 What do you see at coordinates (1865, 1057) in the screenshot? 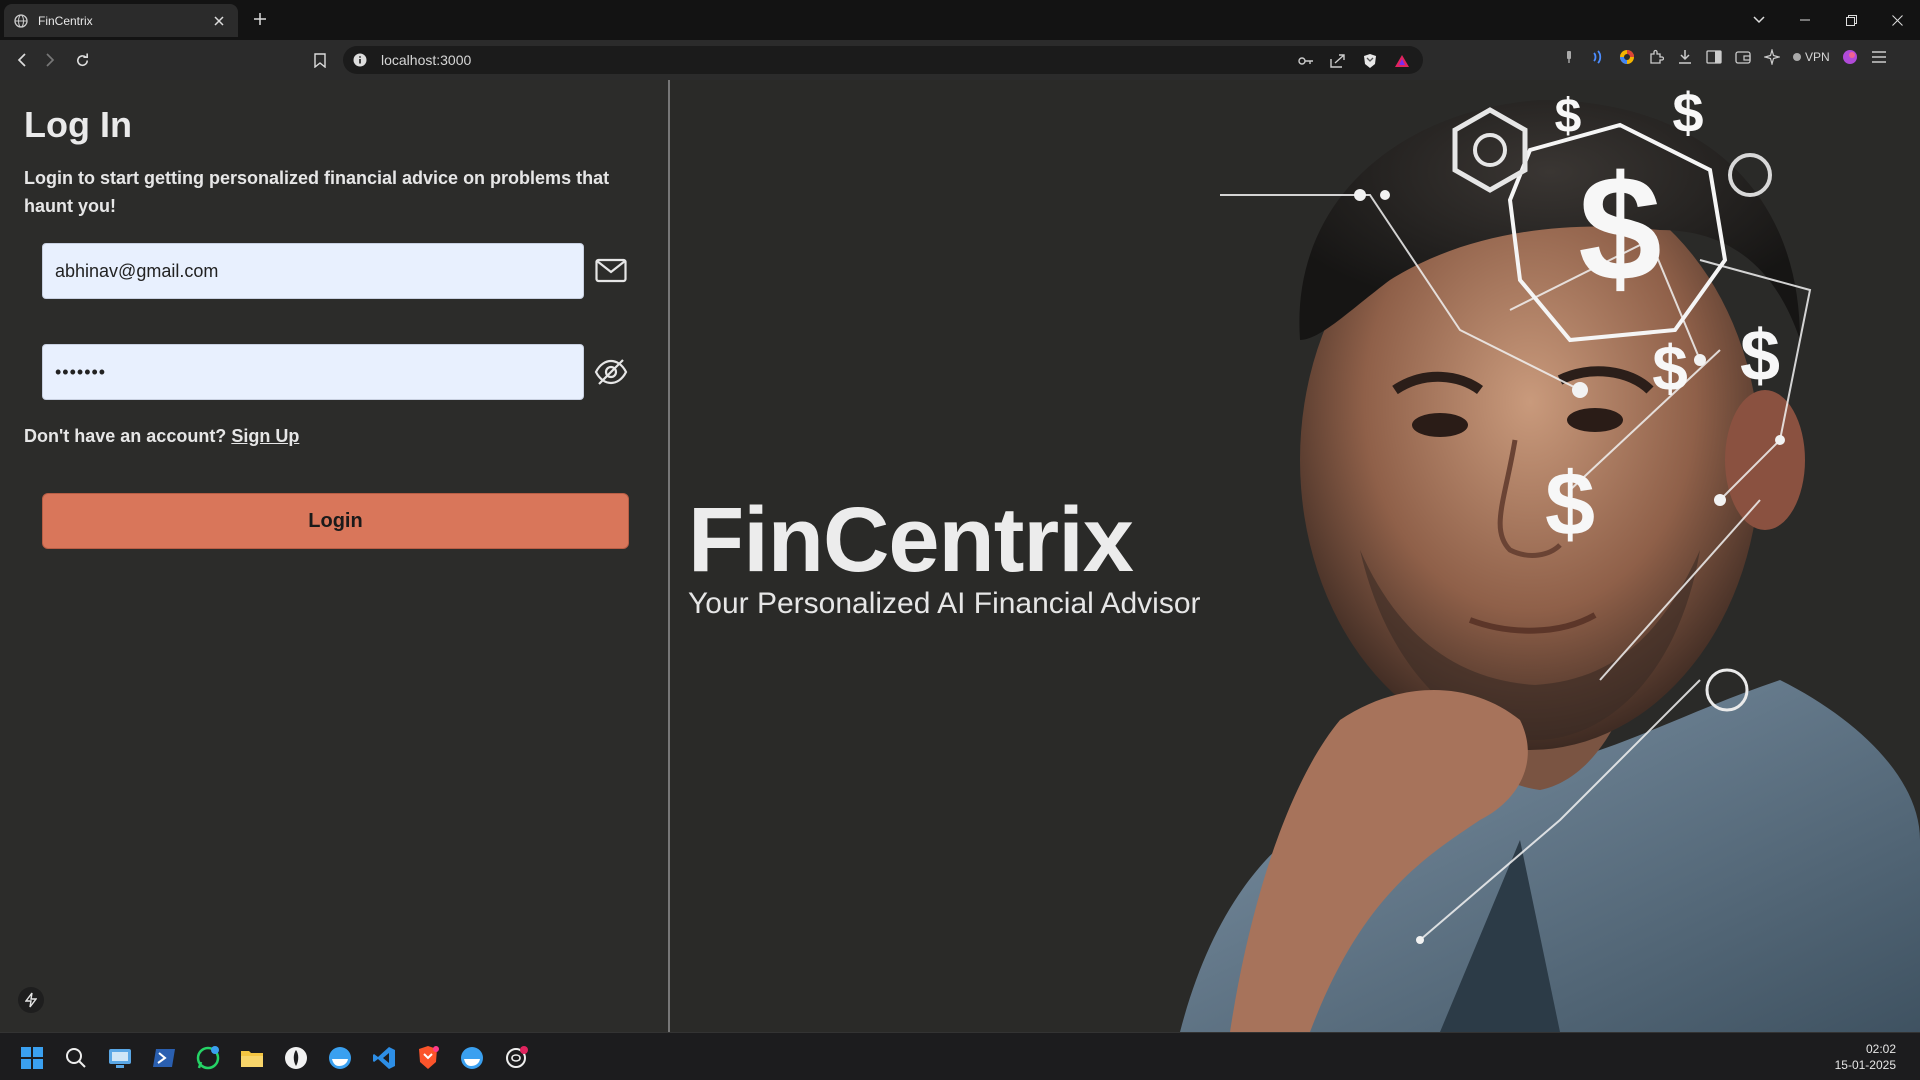
I see `system-clock: 02:02 15-01-2025` at bounding box center [1865, 1057].